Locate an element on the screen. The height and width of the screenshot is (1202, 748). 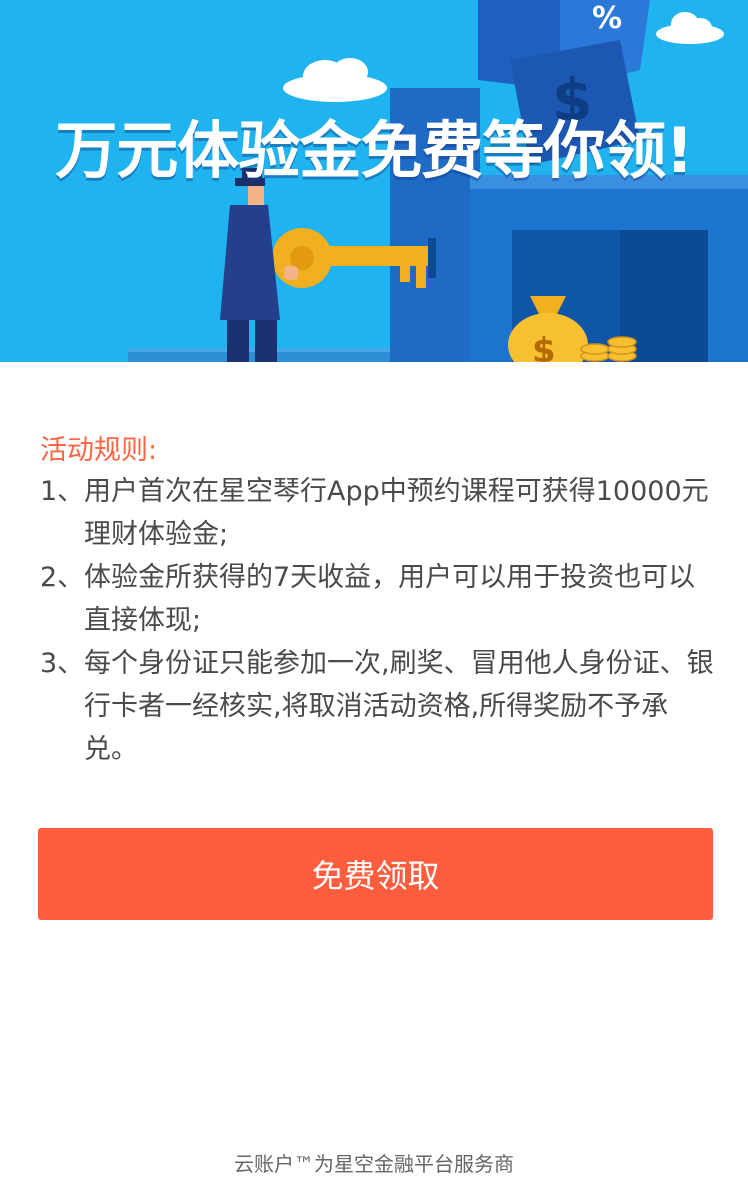
rule-item-1: 1、 用户首次在星空琴行App中预约课程可获得10000元理财体验金; is located at coordinates (380, 513).